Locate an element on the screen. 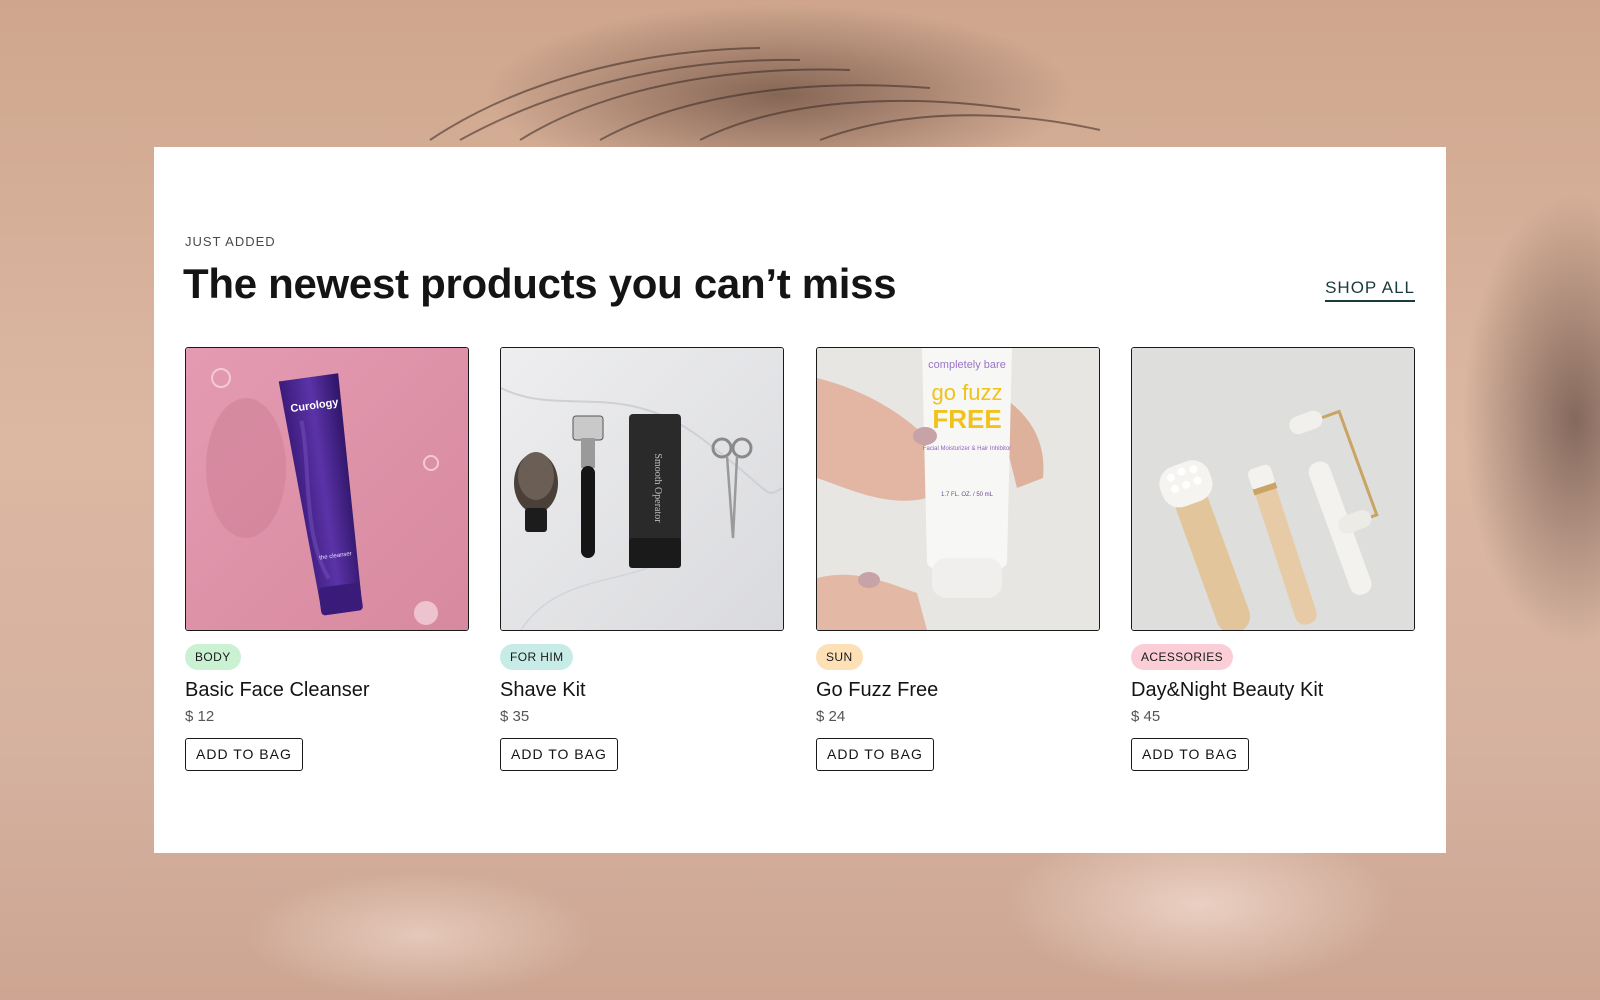 This screenshot has height=1000, width=1600. product-price: $ 35 is located at coordinates (515, 716).